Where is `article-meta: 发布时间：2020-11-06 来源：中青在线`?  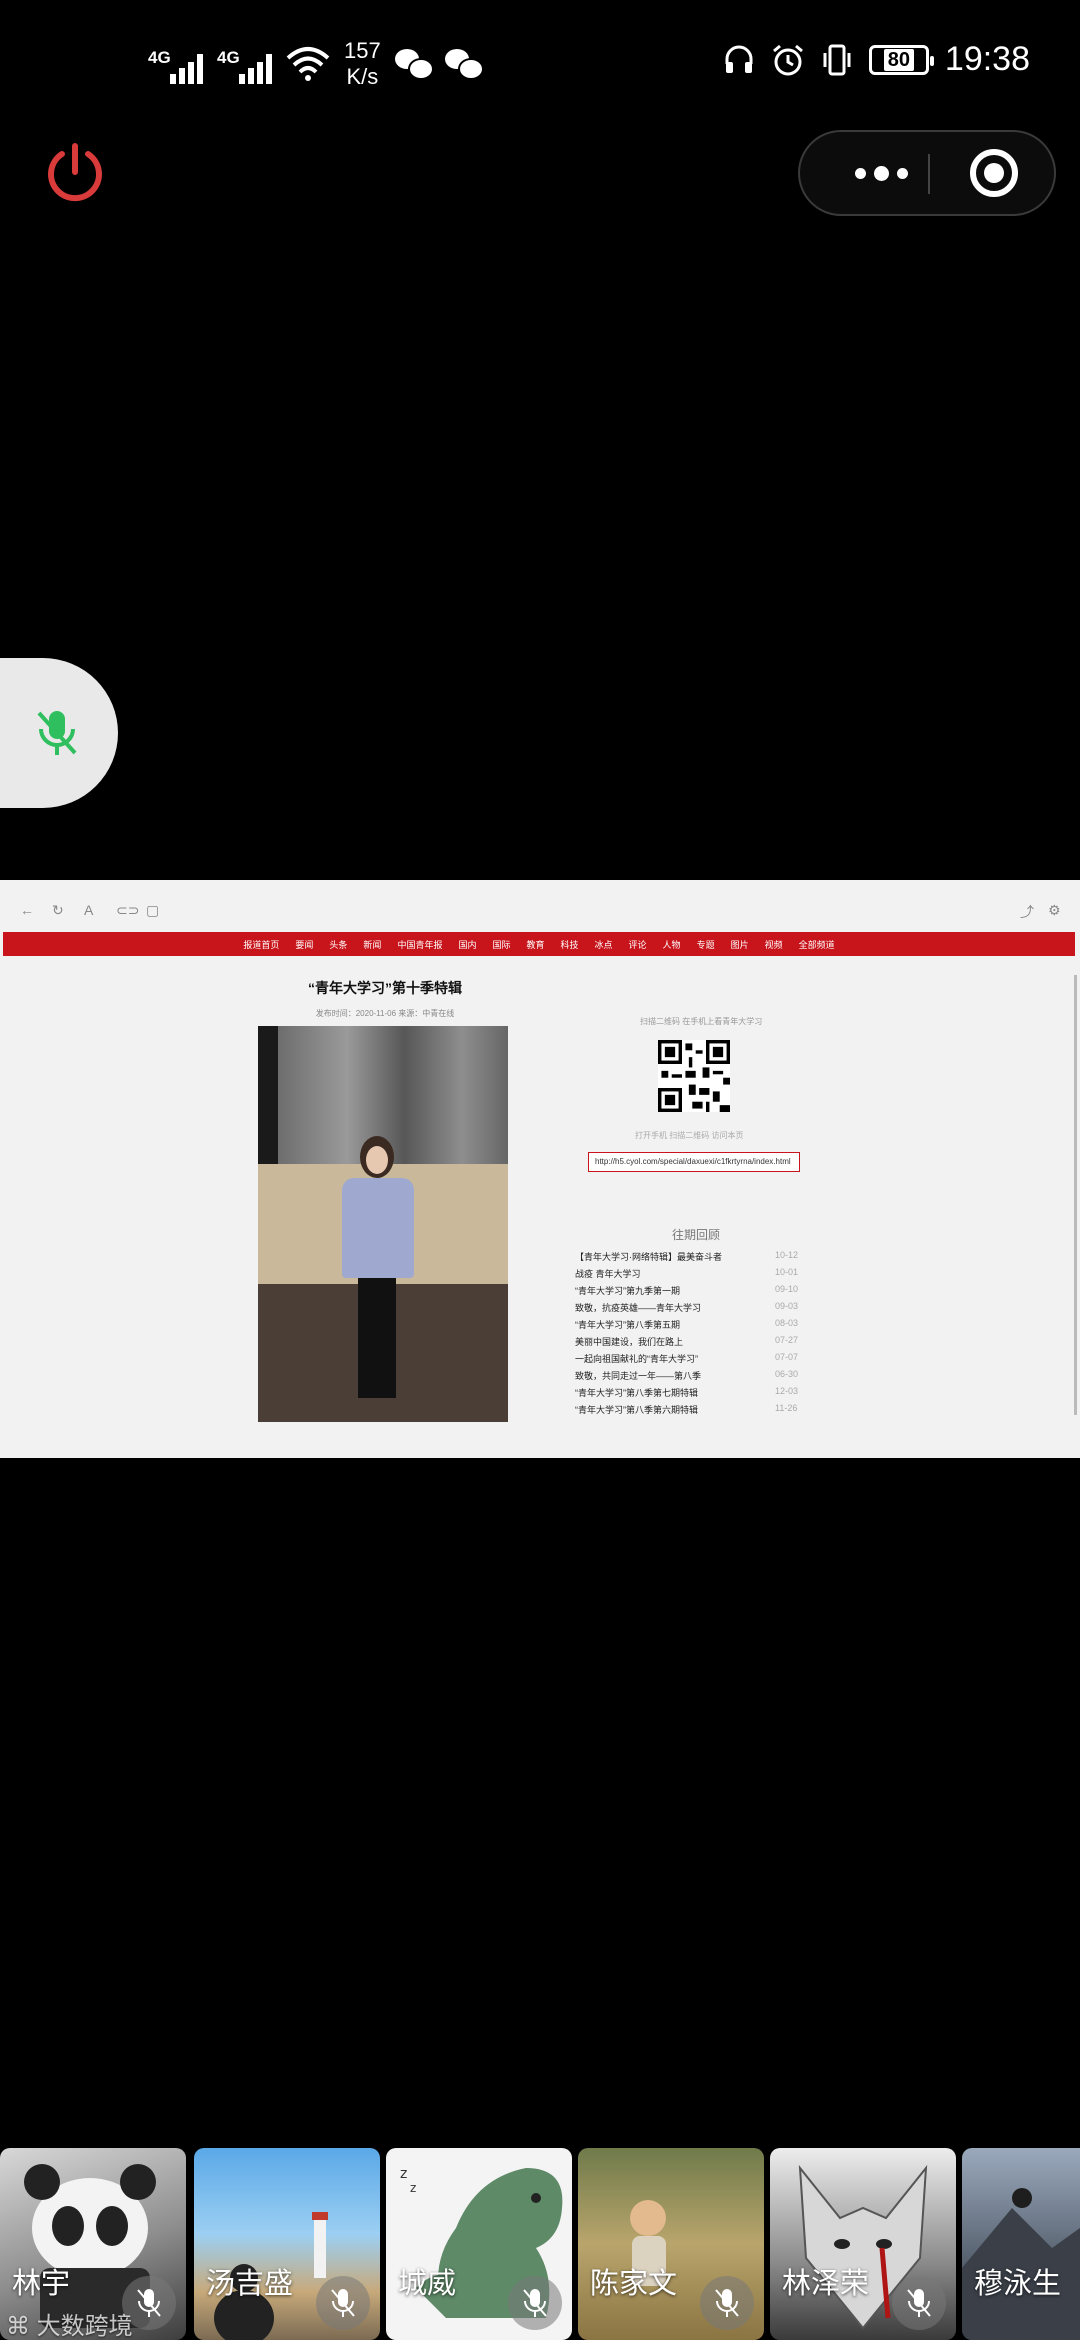 article-meta: 发布时间：2020-11-06 来源：中青在线 is located at coordinates (385, 1013).